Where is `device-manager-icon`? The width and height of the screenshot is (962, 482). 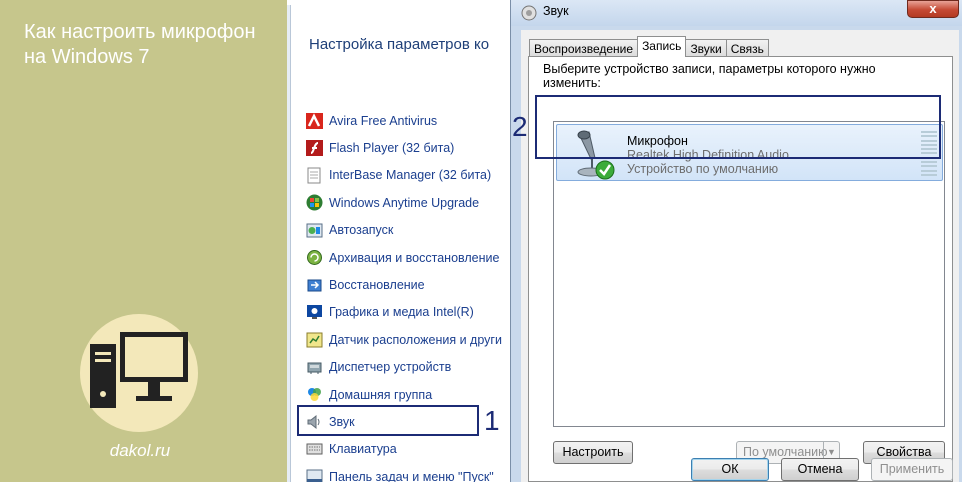
device-manager-icon is located at coordinates (314, 367).